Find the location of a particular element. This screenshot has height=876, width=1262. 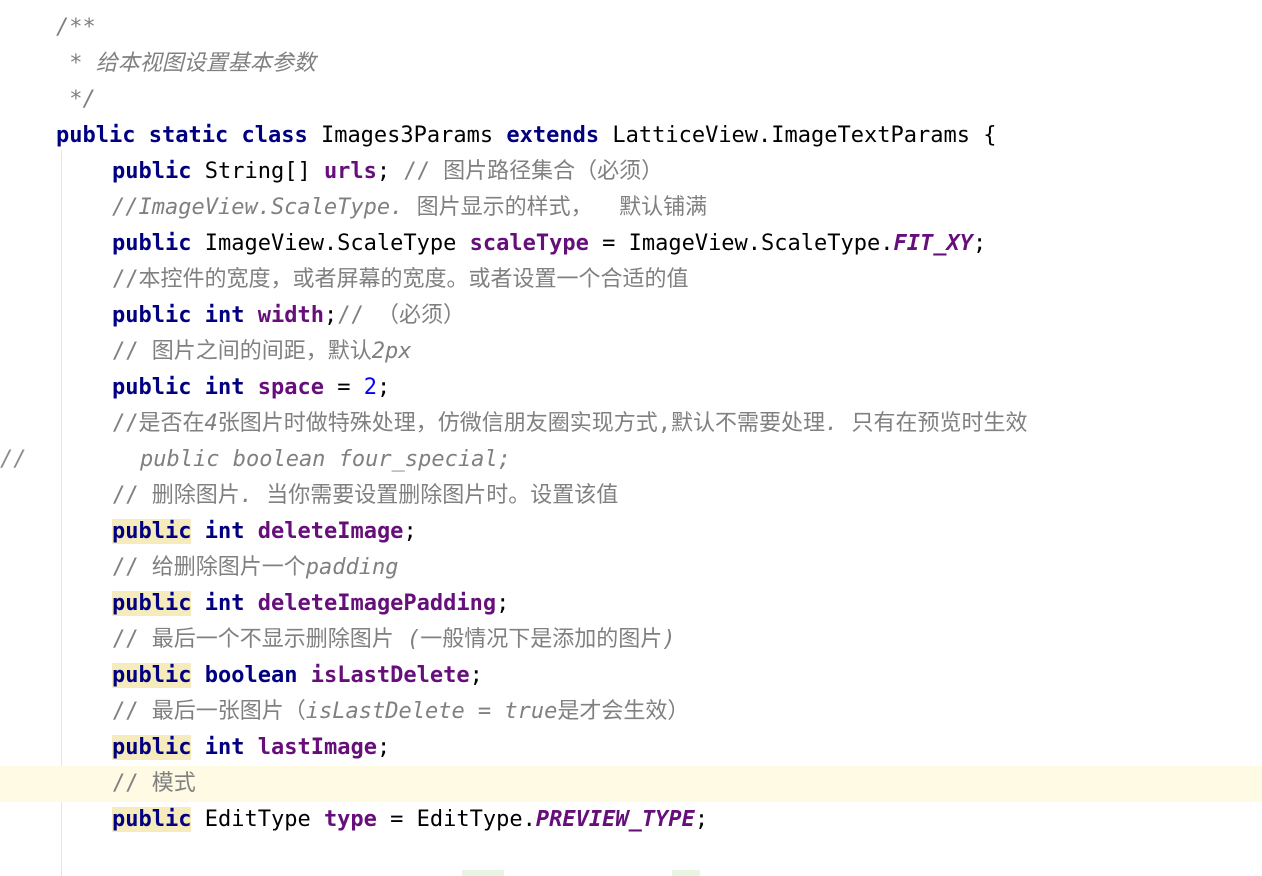

code-line: // 删除图片. 当你需要设置删除图片时。设置该值 is located at coordinates (631, 496).